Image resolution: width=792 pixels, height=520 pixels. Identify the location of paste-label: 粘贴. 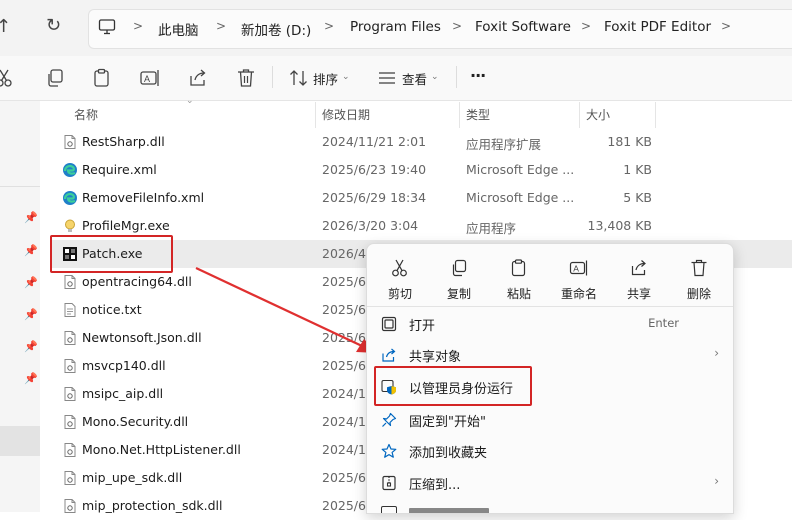
(518, 294).